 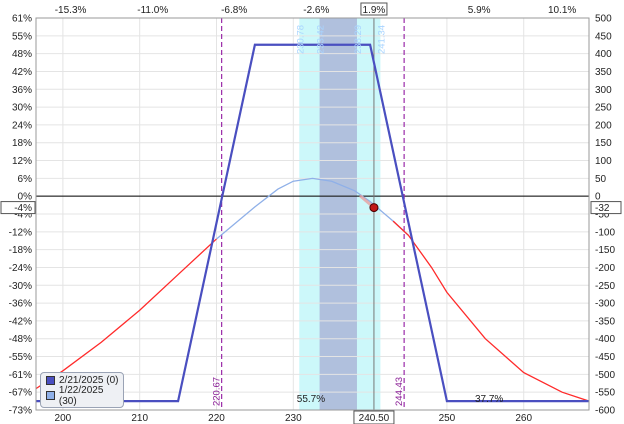 What do you see at coordinates (479, 10) in the screenshot?
I see `top-tick-label: 5.9%` at bounding box center [479, 10].